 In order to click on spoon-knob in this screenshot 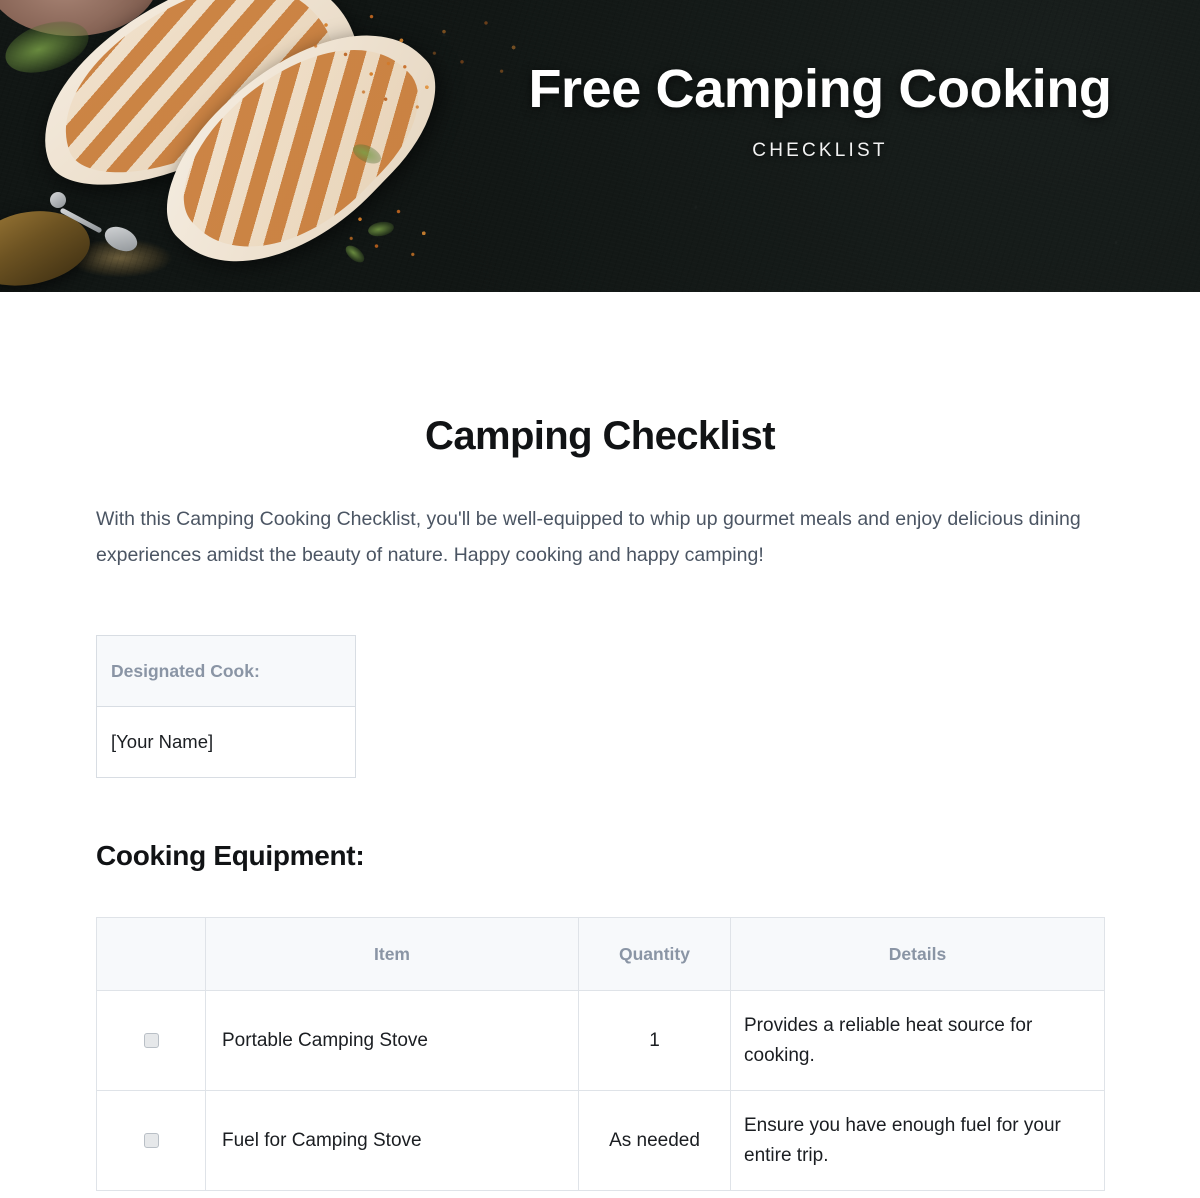, I will do `click(58, 200)`.